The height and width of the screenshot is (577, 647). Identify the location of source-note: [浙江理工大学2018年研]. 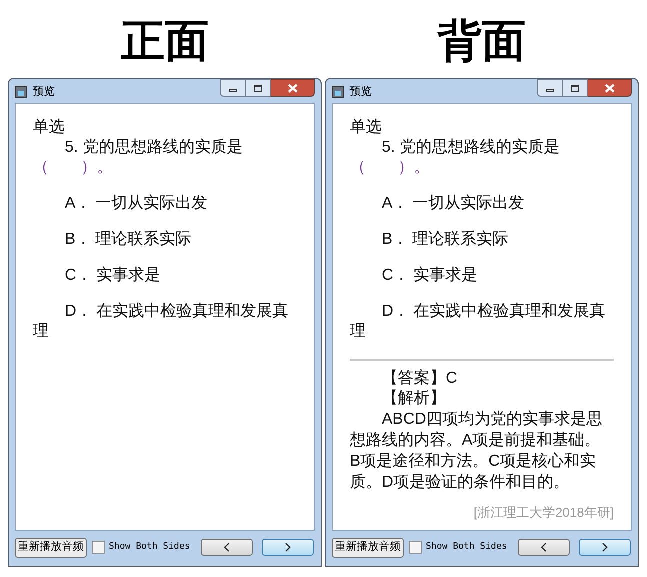
(543, 513).